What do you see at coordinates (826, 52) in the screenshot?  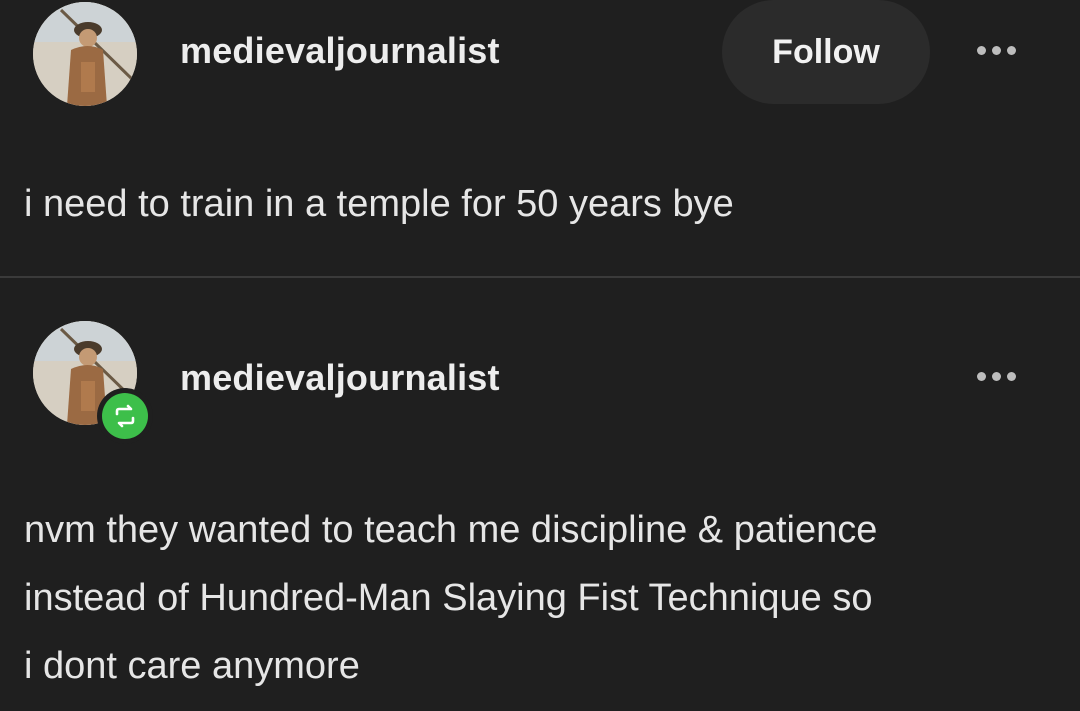 I see `follow-button: Follow` at bounding box center [826, 52].